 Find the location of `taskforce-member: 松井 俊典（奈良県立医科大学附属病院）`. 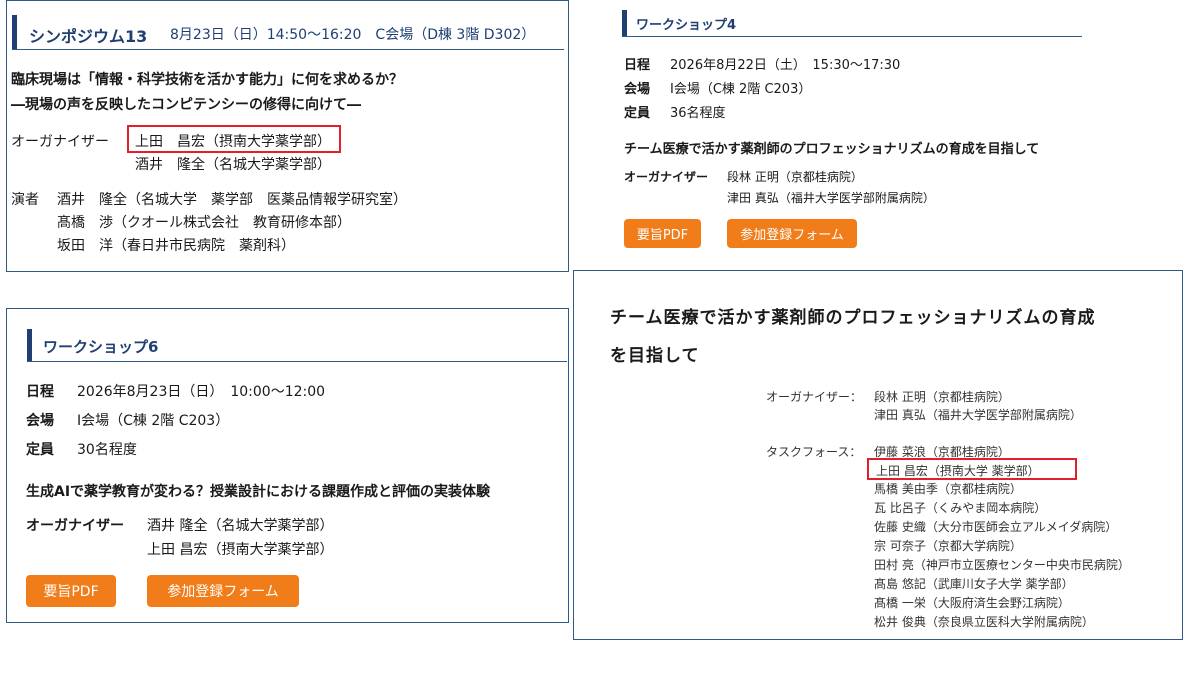

taskforce-member: 松井 俊典（奈良県立医科大学附属病院） is located at coordinates (984, 622).